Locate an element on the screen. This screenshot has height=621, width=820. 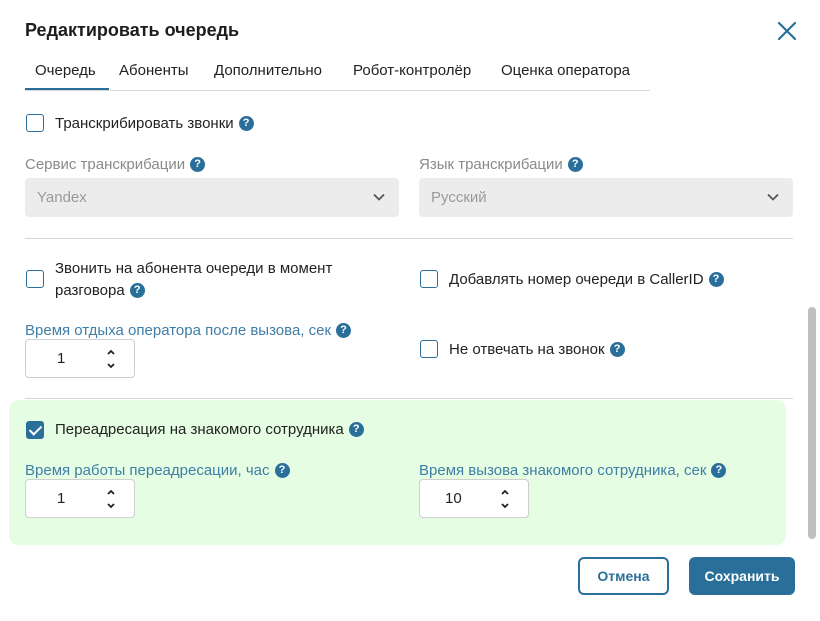
add-queue-number-label-row: Добавлять номер очереди в CallerID? is located at coordinates (586, 279).